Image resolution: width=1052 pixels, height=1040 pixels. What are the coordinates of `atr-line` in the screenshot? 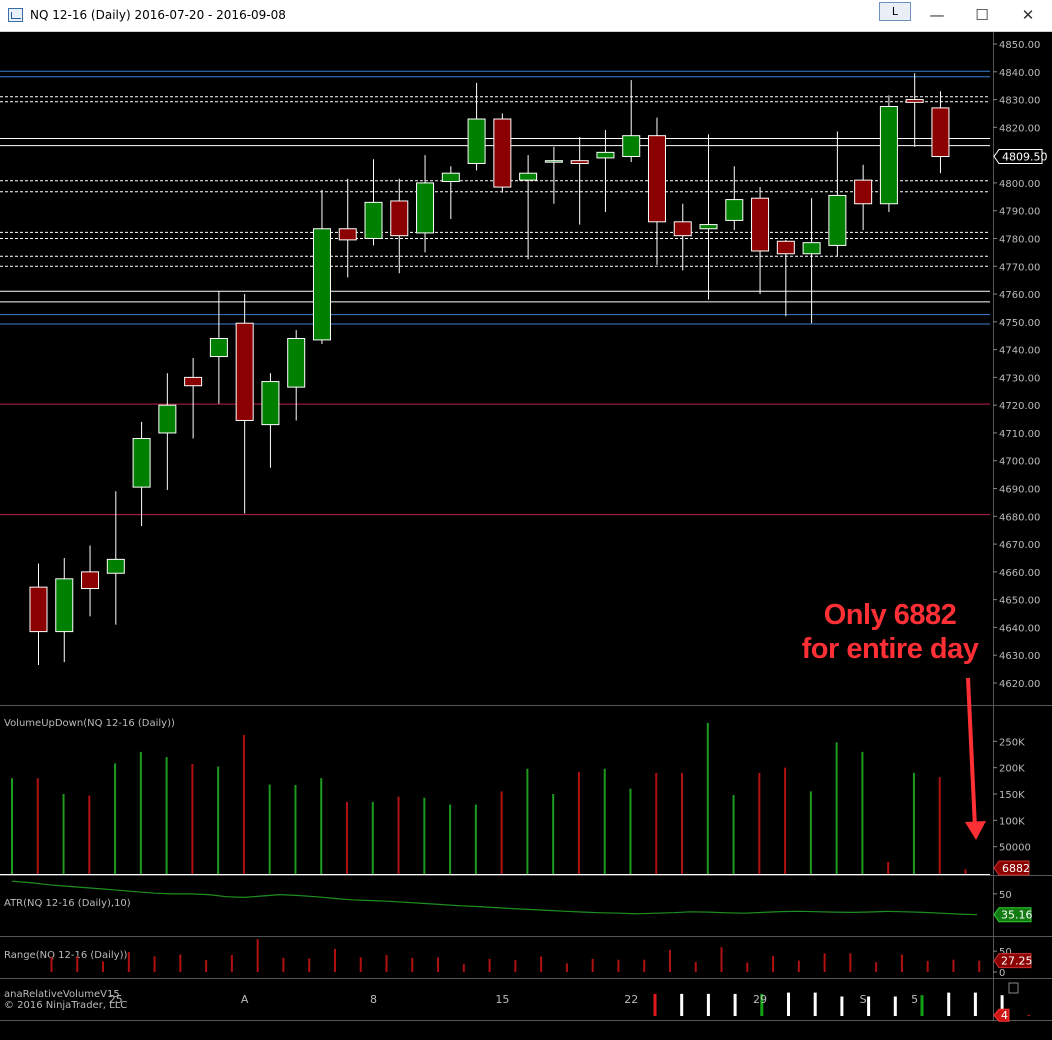 It's located at (494, 898).